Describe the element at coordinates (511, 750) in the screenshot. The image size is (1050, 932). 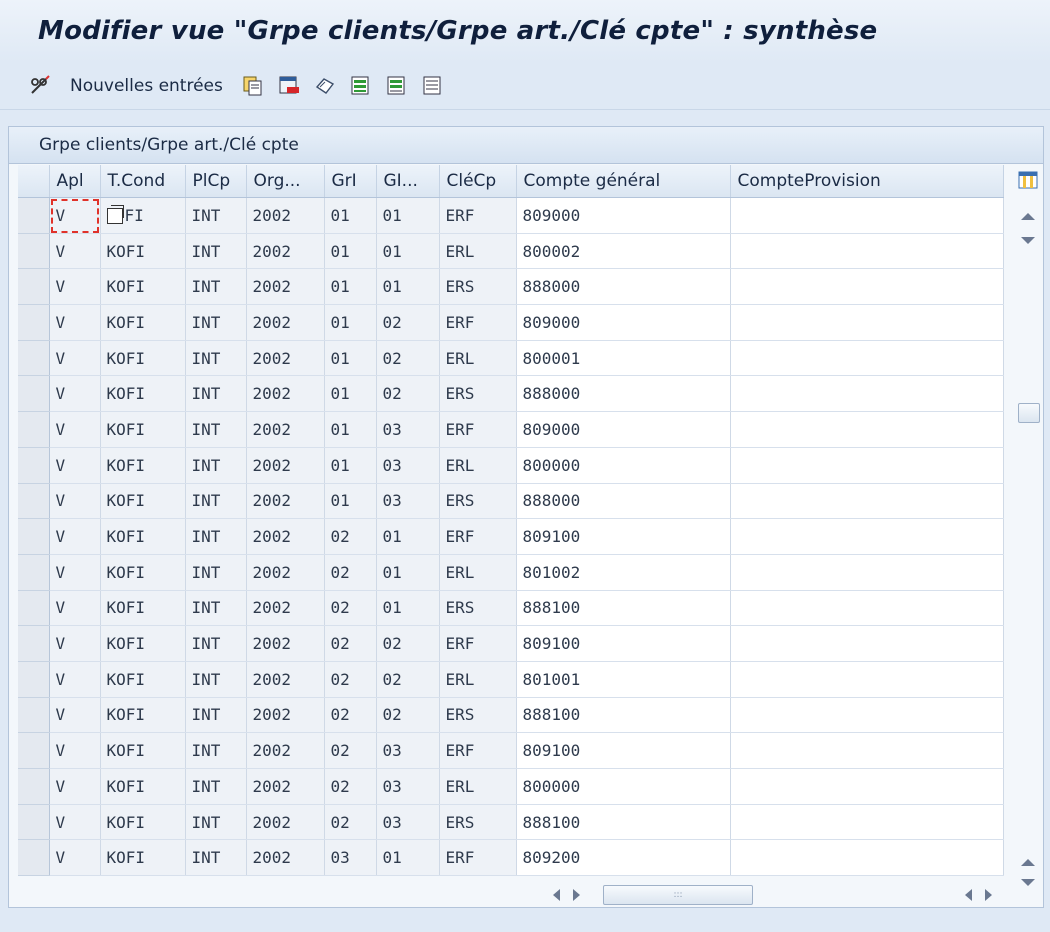
I see `table-row: V KOFI INT 2002 02 03 ERF 809100` at that location.